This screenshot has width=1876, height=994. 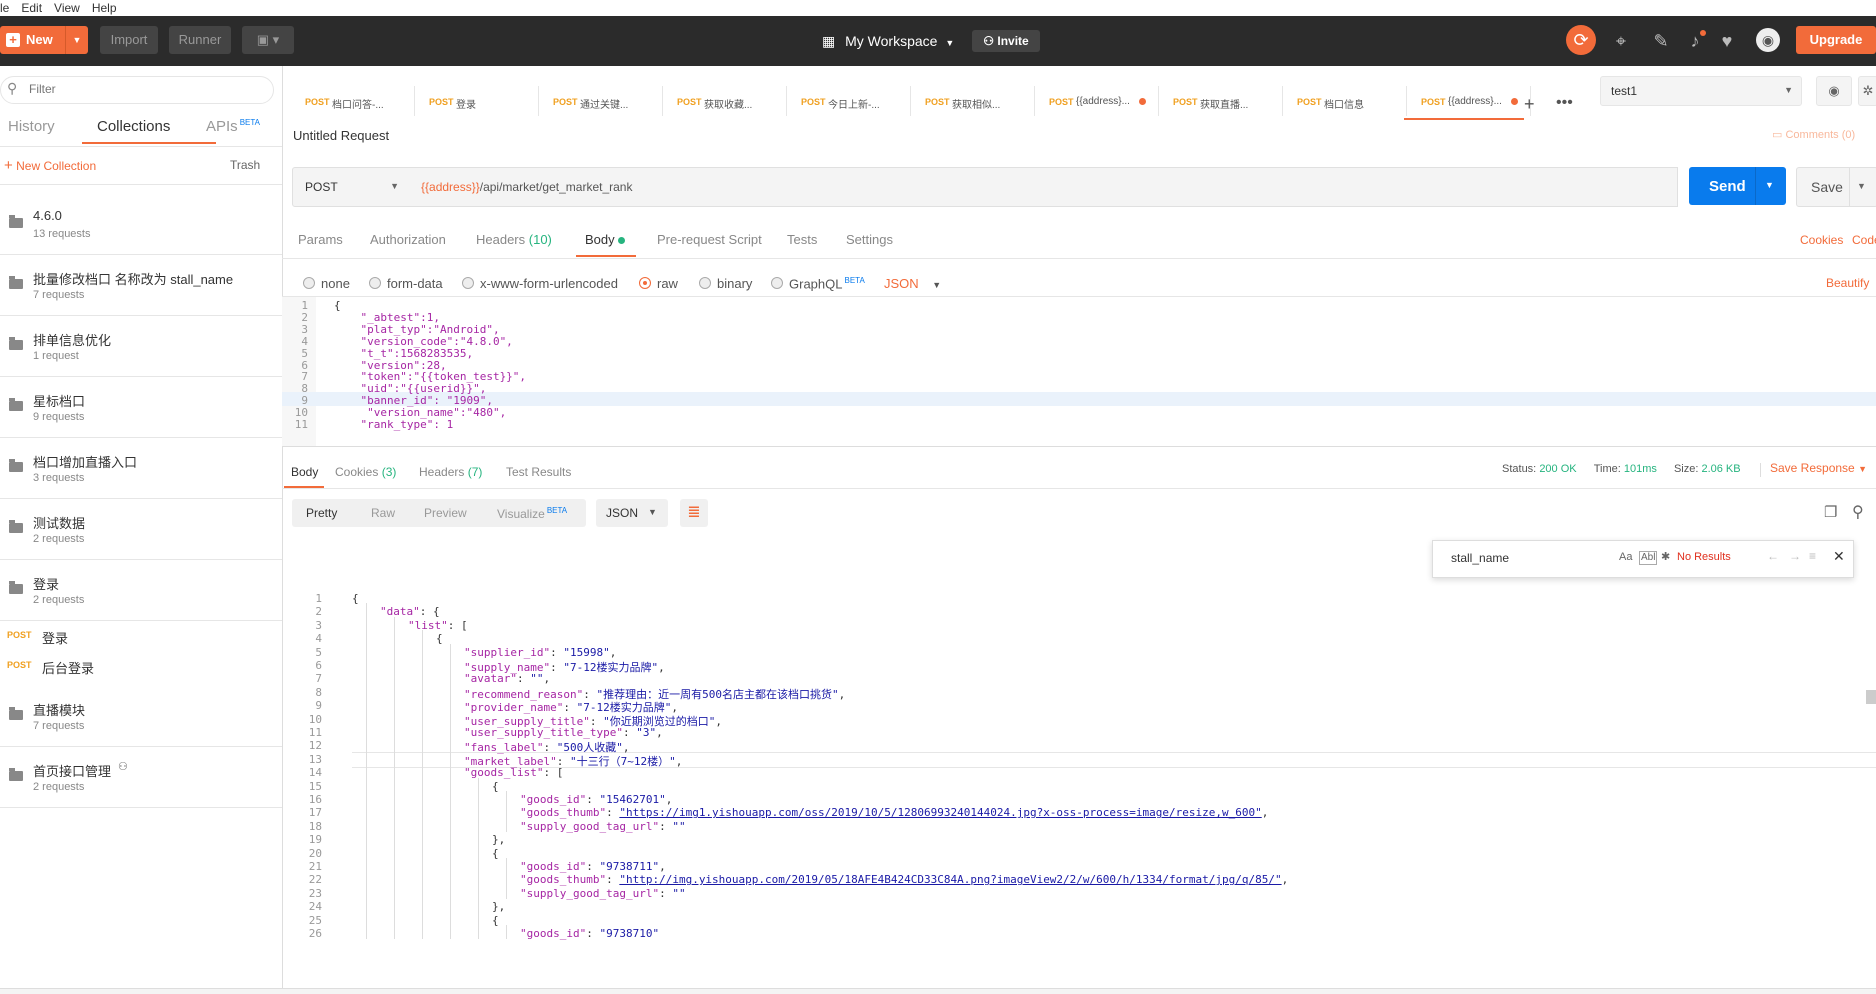 I want to click on resp-tab-cookies: Cookies (3), so click(x=365, y=472).